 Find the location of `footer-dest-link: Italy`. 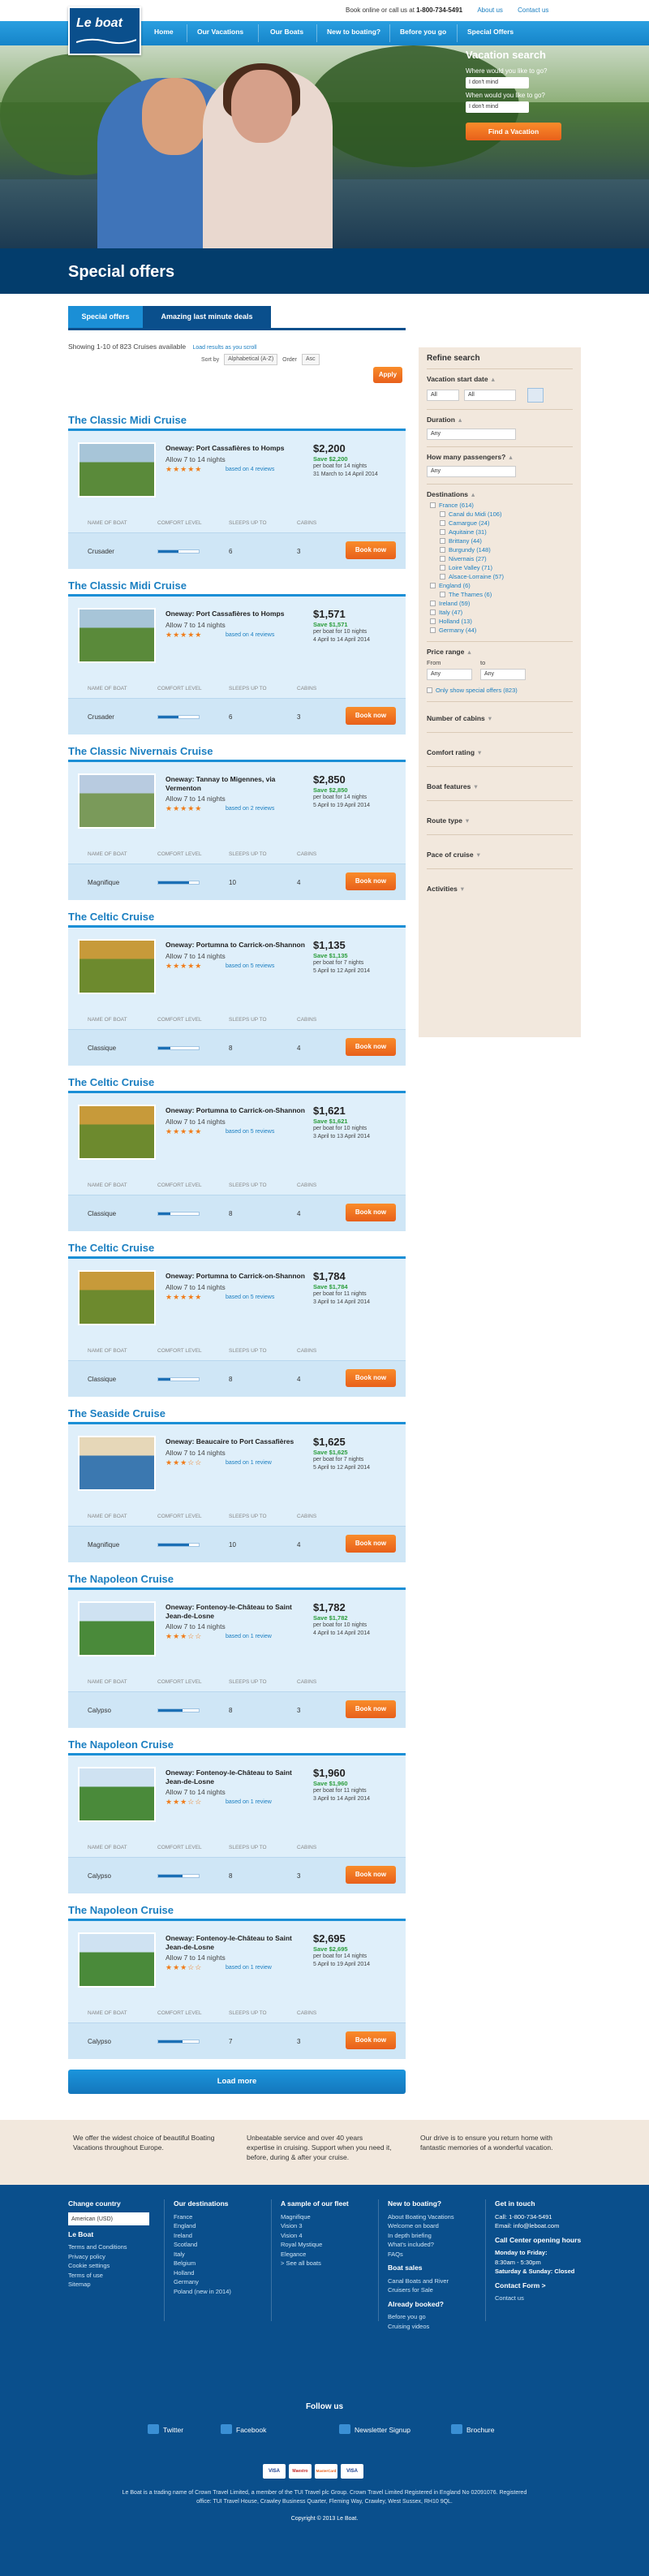

footer-dest-link: Italy is located at coordinates (222, 2255).